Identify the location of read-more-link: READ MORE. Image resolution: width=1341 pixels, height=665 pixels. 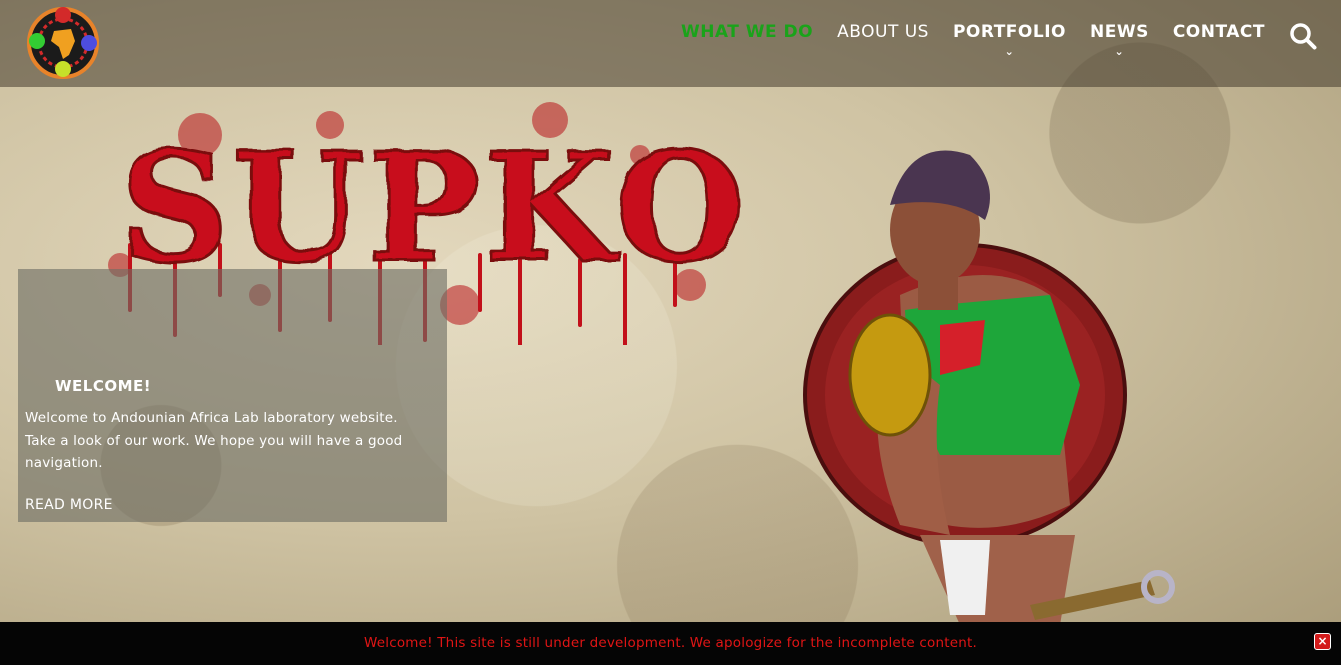
(69, 505).